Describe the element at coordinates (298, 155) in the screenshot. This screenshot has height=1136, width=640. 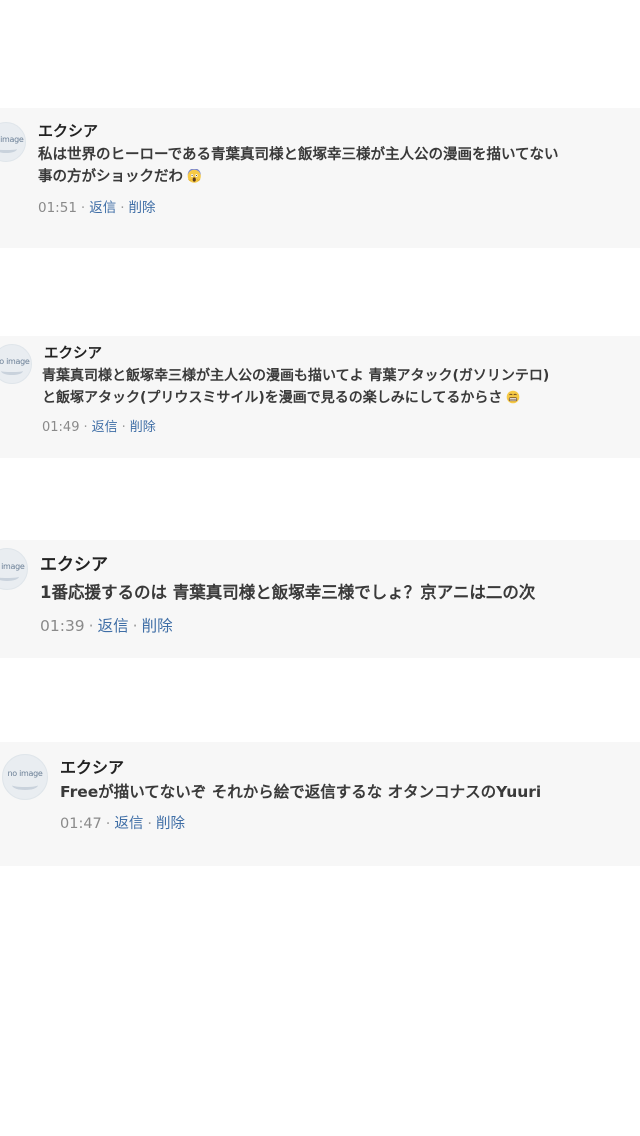
I see `comment-body-line: 私は世界のヒーローである青葉真司様と飯塚幸三様が主人公の漫画を描いてない` at that location.